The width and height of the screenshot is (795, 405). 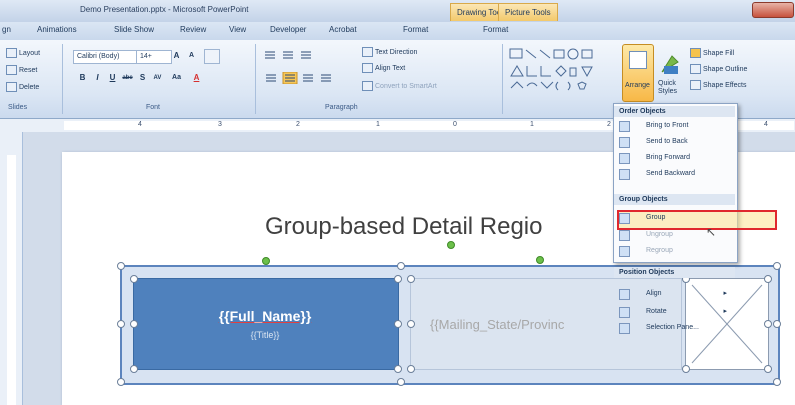 I want to click on full-name-text: {{Full_Name}}, so click(x=265, y=316).